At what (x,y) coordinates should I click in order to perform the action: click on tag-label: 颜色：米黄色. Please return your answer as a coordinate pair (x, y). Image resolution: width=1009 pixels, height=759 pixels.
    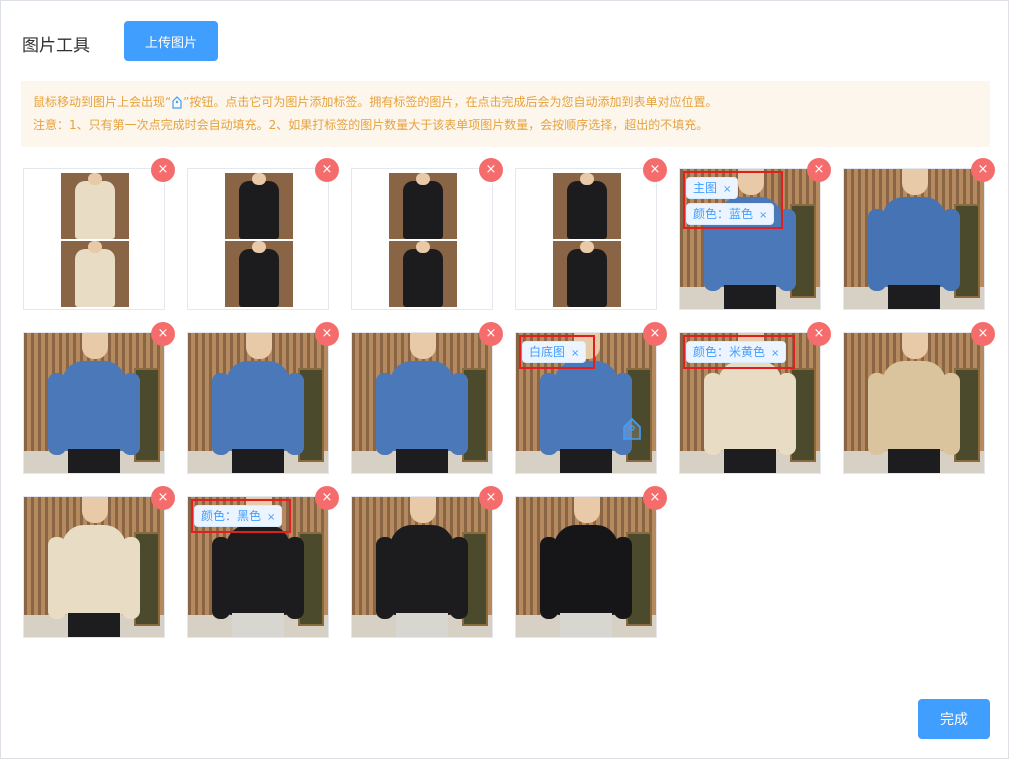
    Looking at the image, I should click on (729, 352).